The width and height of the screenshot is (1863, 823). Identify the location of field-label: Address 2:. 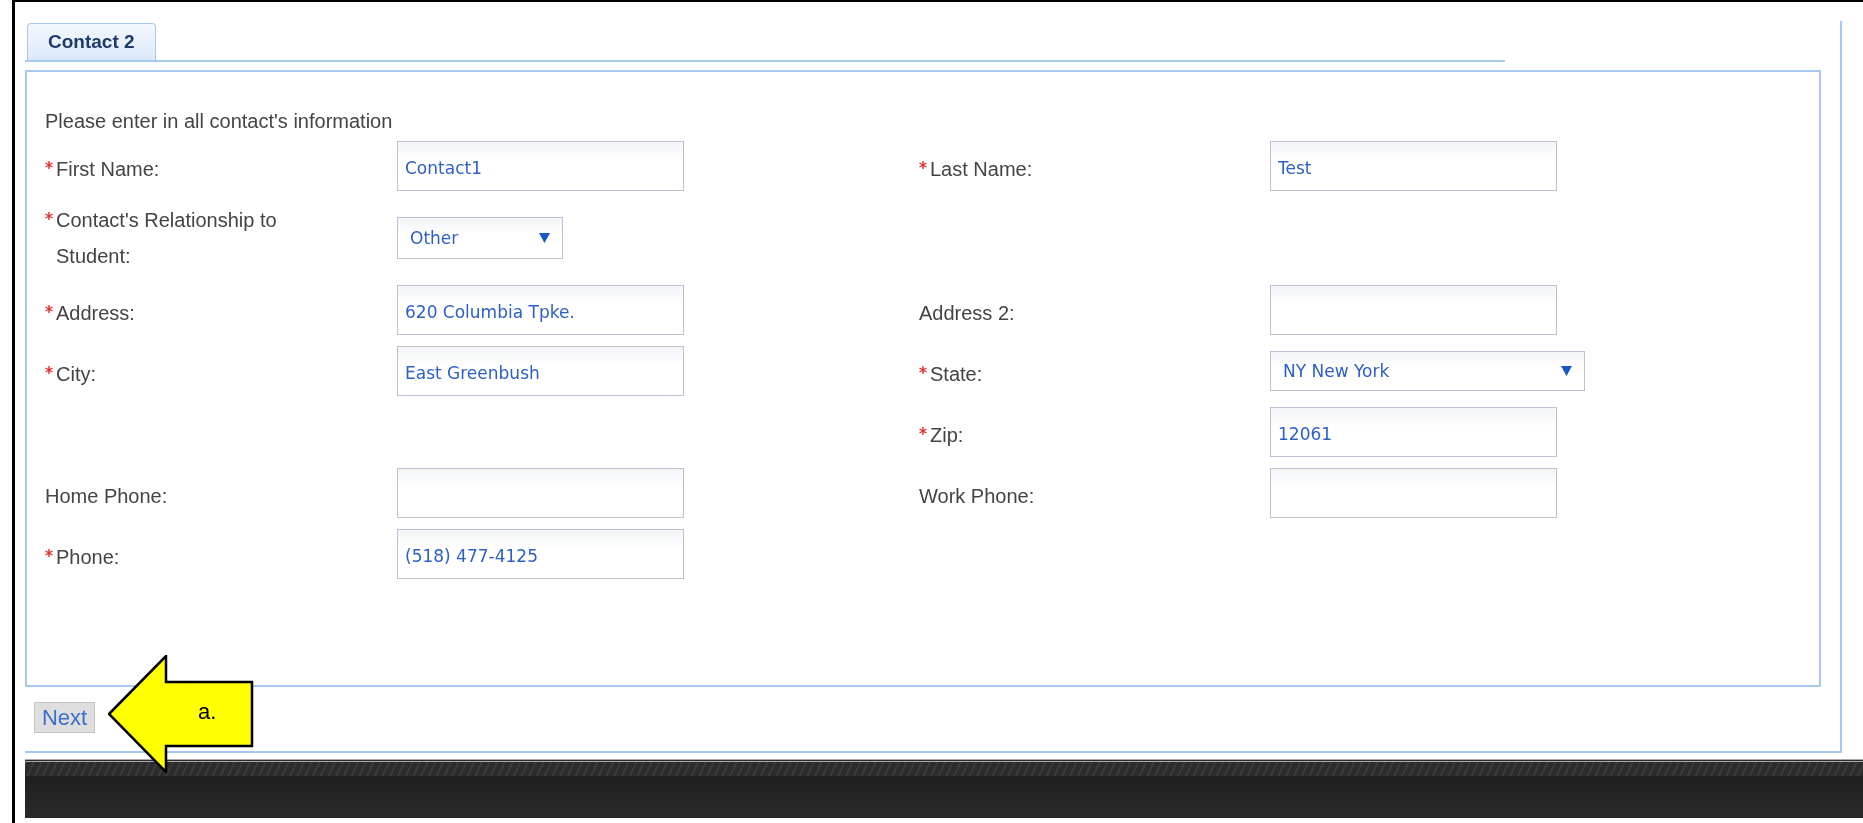
(967, 313).